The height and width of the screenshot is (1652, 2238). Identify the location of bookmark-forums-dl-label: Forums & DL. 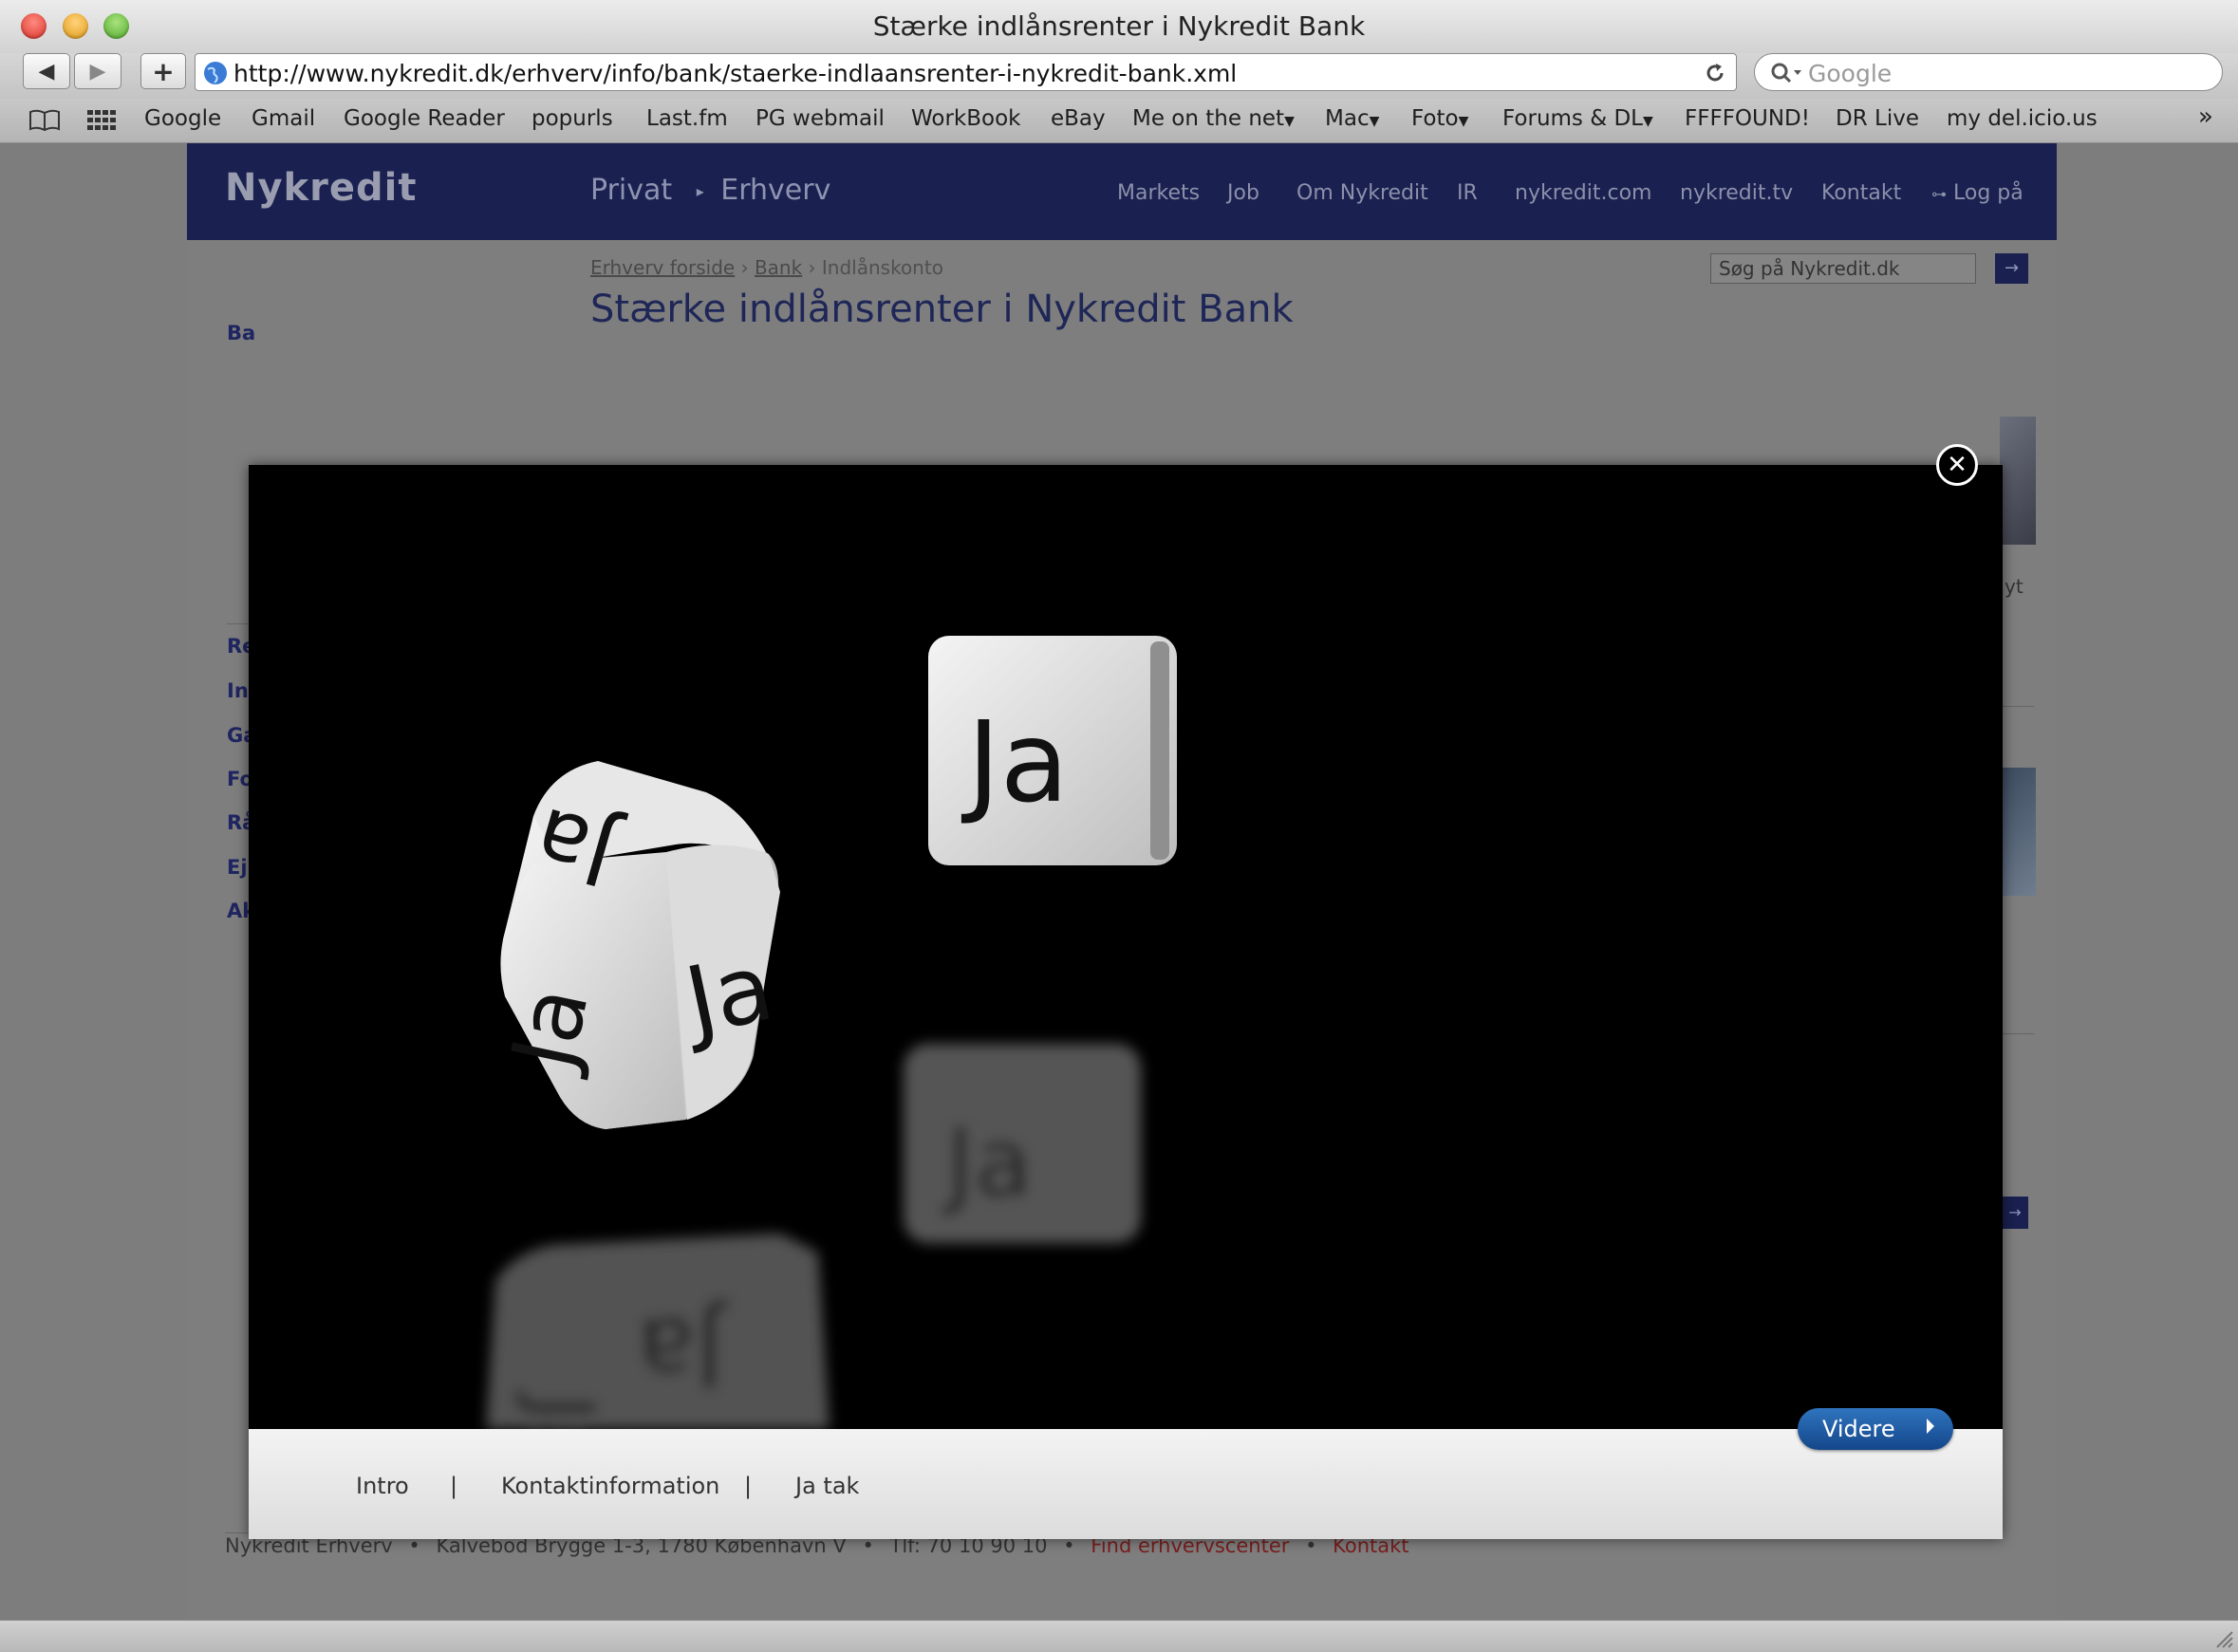
(1572, 118).